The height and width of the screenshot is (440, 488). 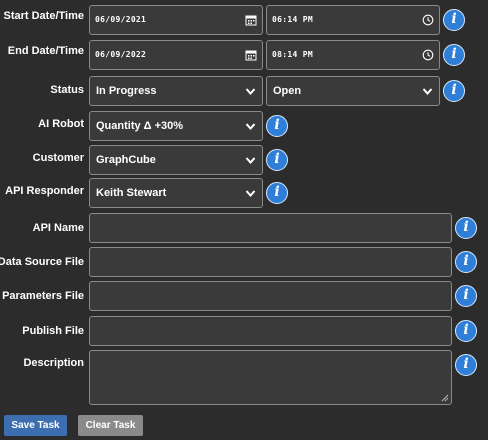 I want to click on description-textarea, so click(x=270, y=377).